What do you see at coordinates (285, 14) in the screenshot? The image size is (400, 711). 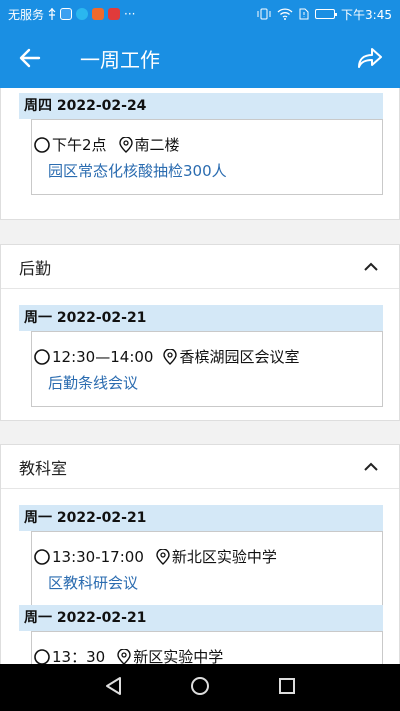 I see `wifi-icon` at bounding box center [285, 14].